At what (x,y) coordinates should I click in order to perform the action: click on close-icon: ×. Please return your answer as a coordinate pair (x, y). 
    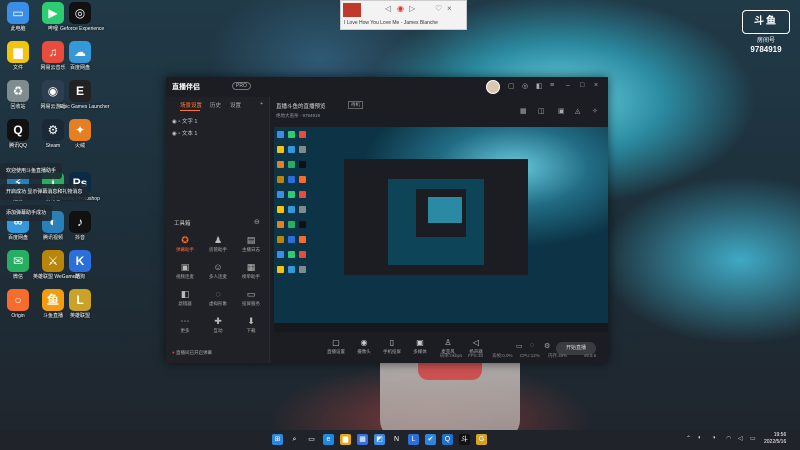
    Looking at the image, I should click on (449, 8).